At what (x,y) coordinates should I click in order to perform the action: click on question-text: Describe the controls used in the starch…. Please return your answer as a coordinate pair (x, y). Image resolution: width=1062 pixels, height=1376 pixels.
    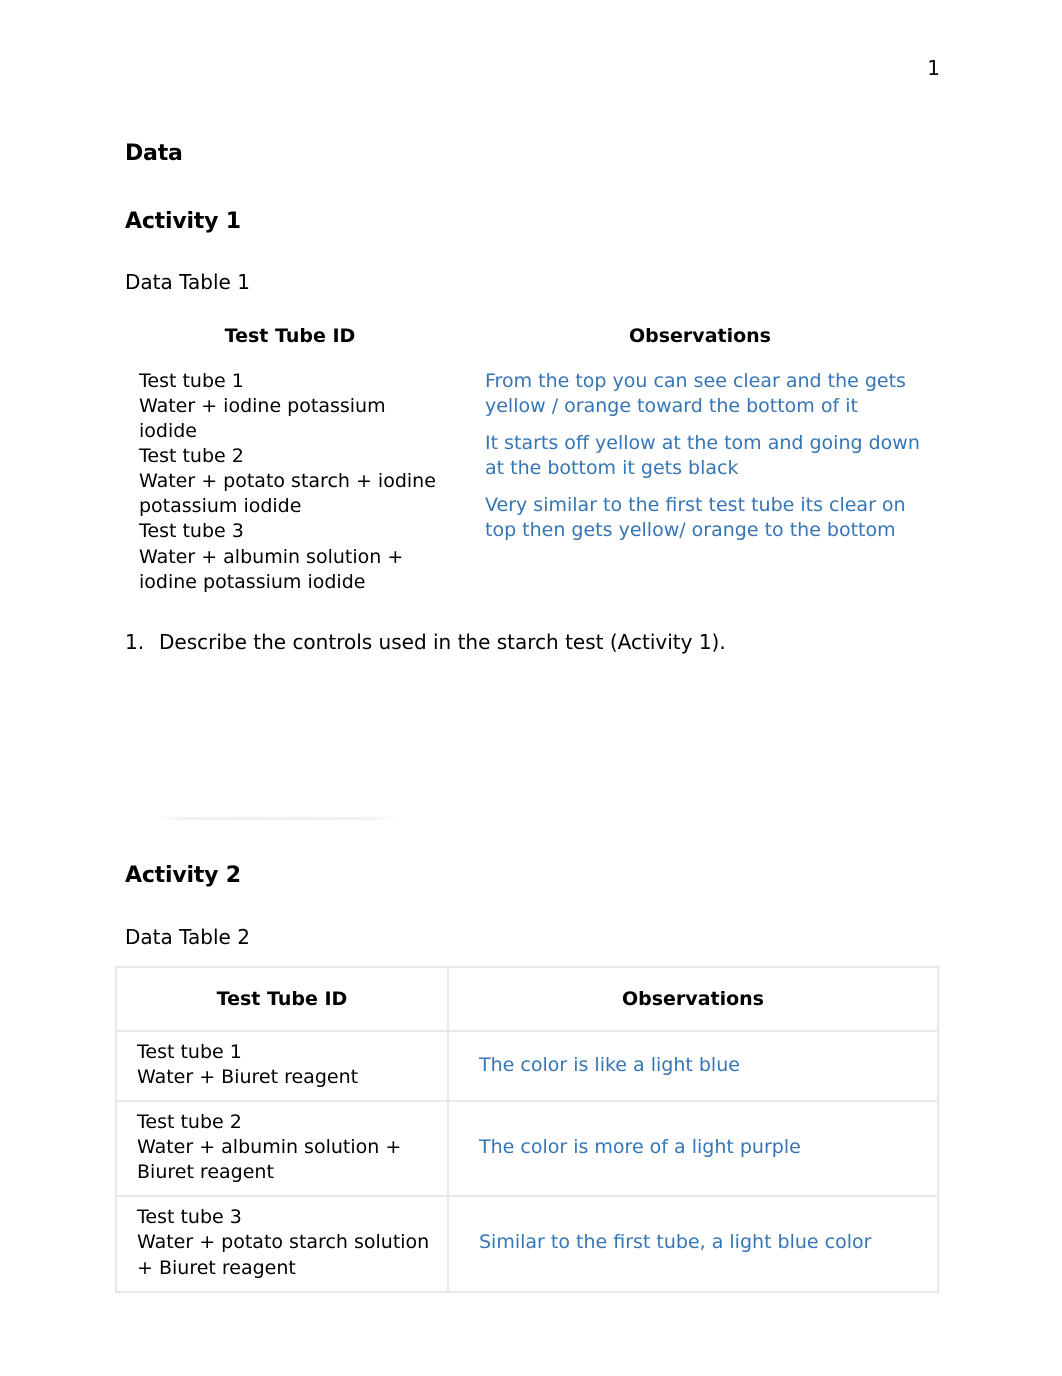
    Looking at the image, I should click on (442, 641).